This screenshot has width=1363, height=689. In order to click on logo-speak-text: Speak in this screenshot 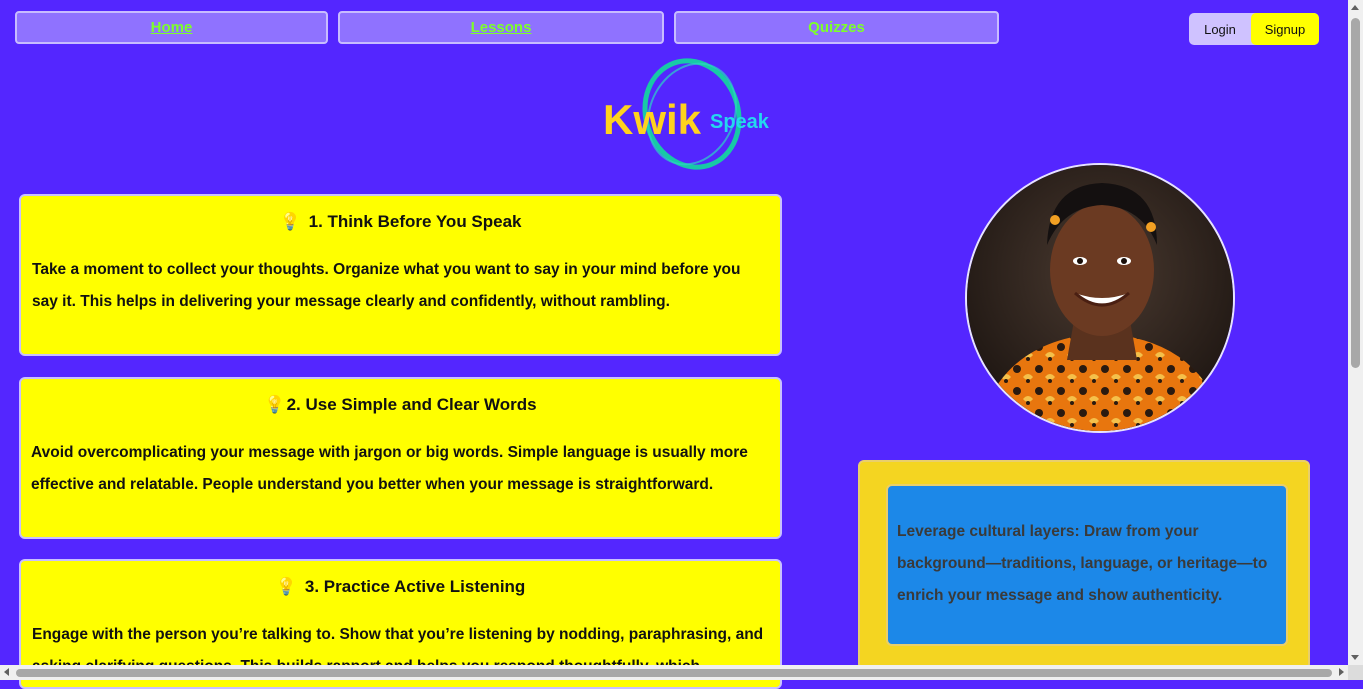, I will do `click(740, 122)`.